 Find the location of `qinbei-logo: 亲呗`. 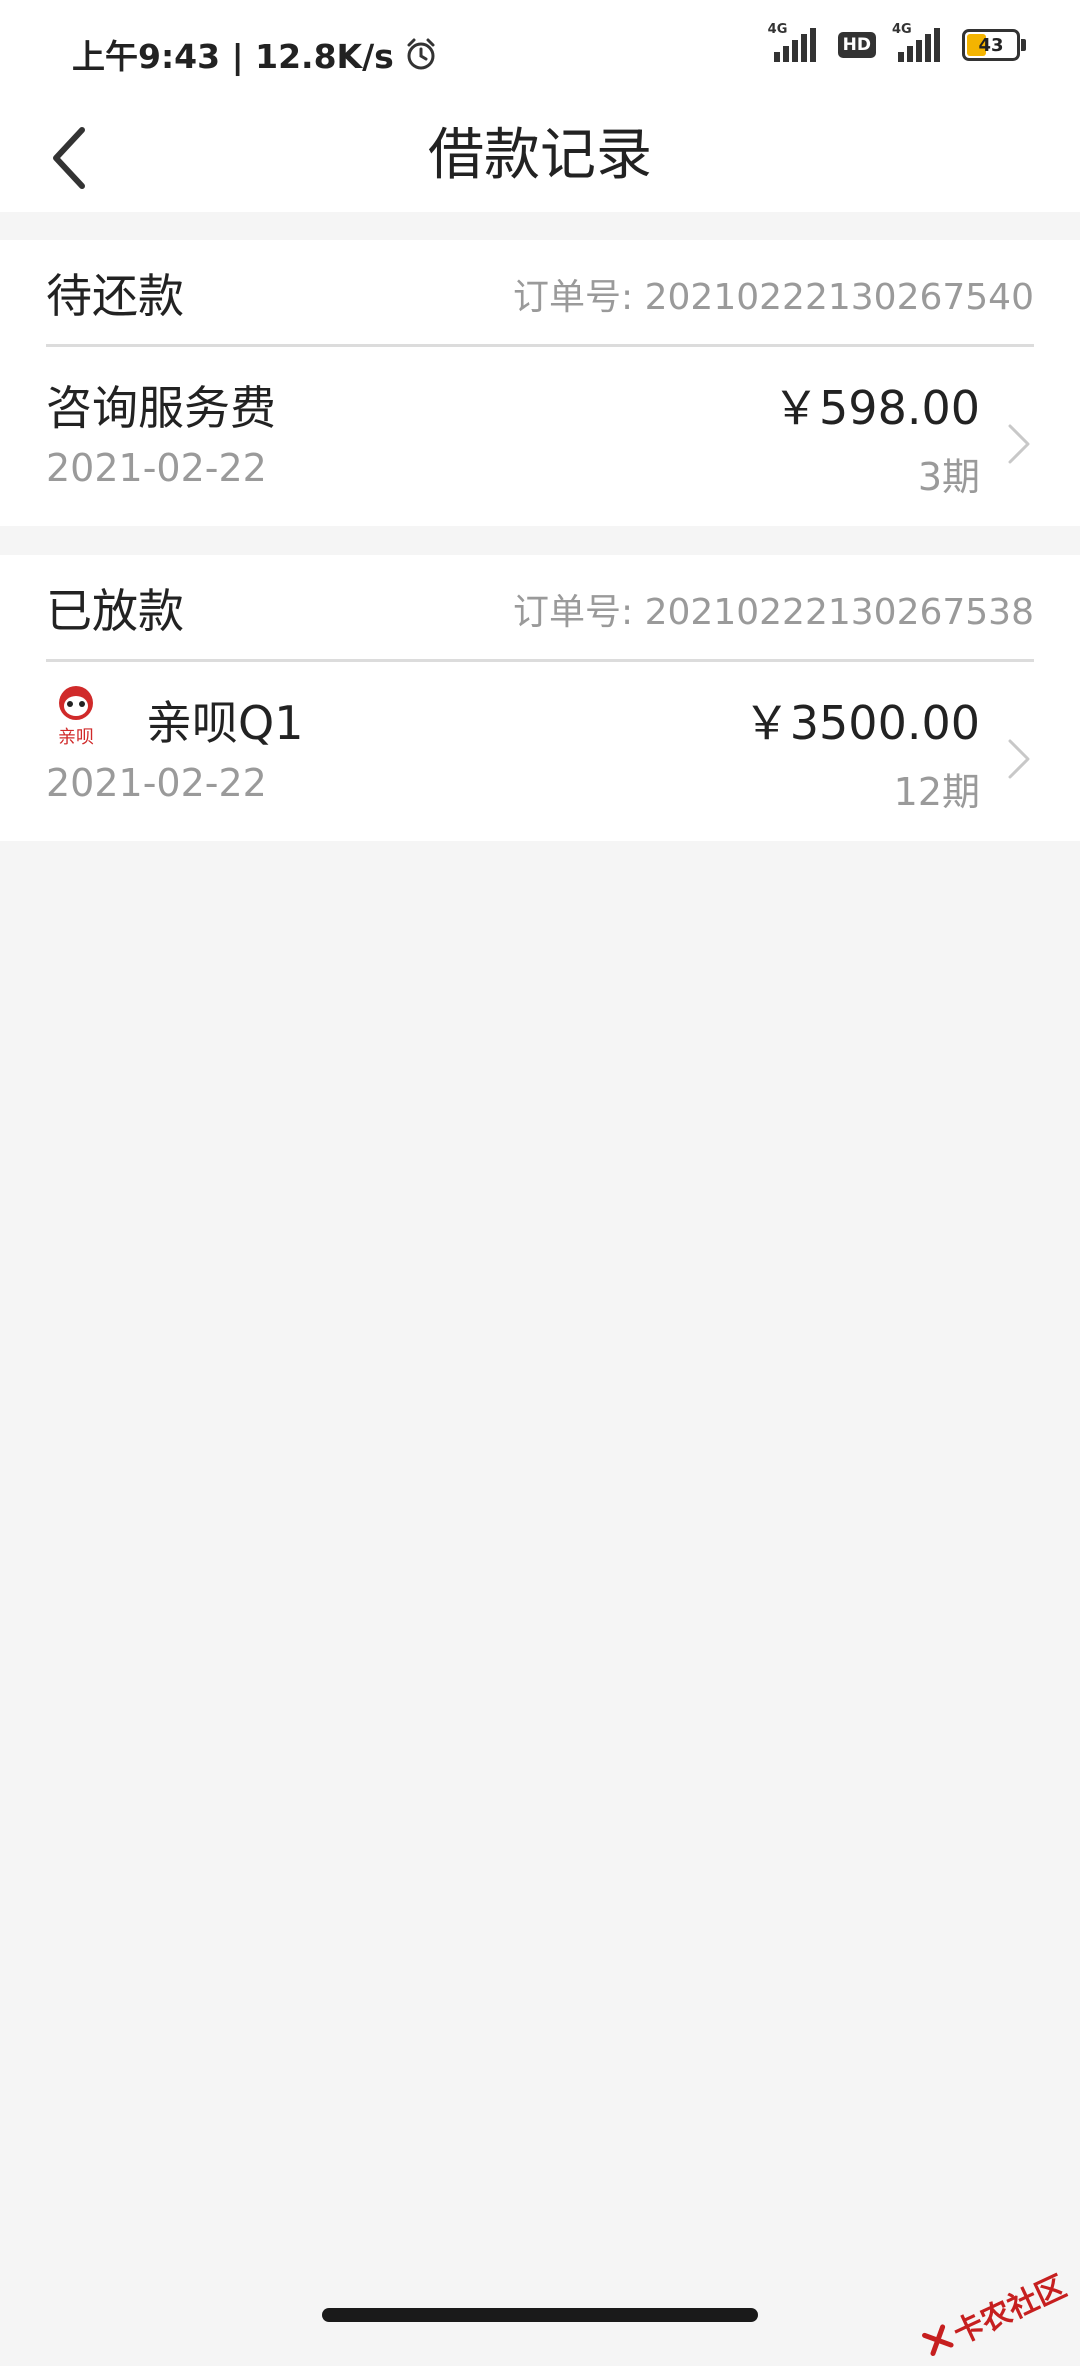

qinbei-logo: 亲呗 is located at coordinates (76, 715).